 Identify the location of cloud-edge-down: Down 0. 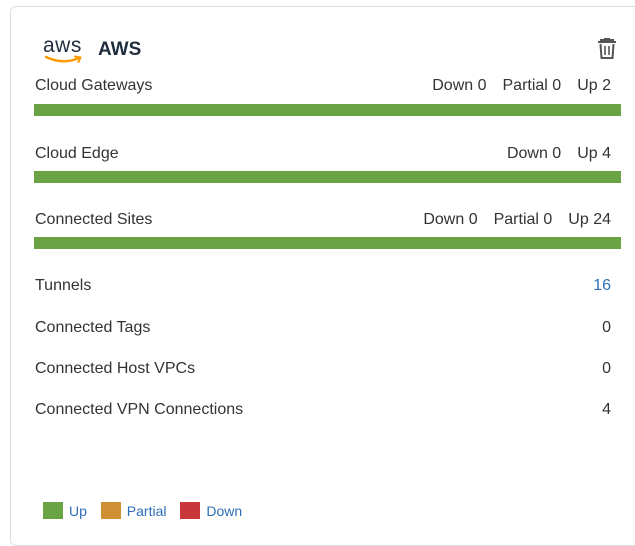
(534, 153).